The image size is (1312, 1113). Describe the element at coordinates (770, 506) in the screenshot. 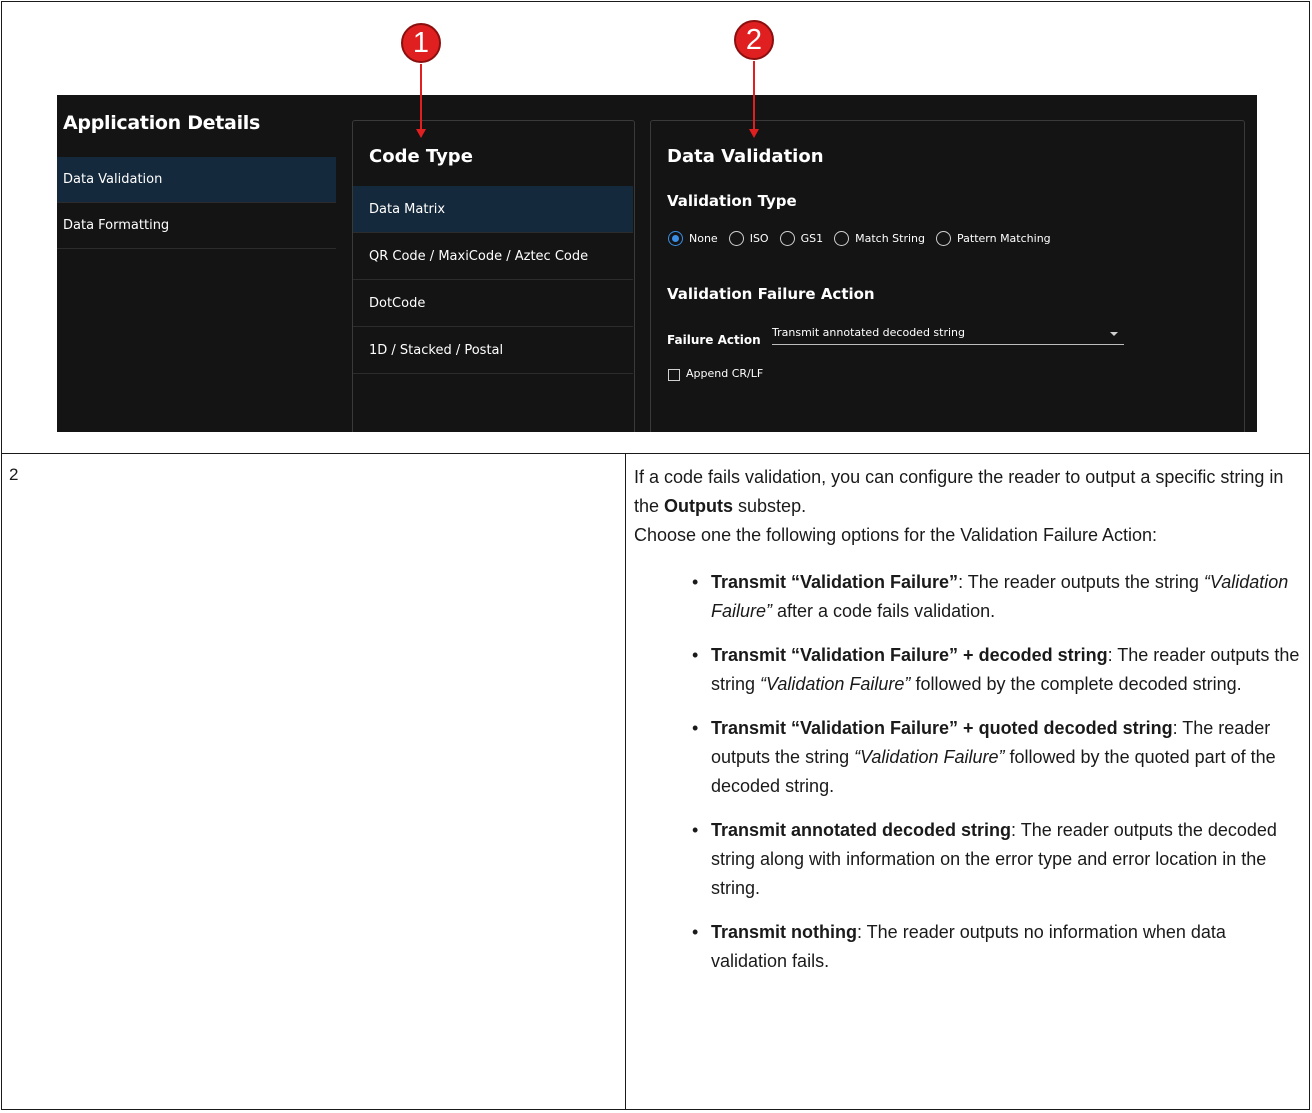

I see `intro-text-end: substep.` at that location.